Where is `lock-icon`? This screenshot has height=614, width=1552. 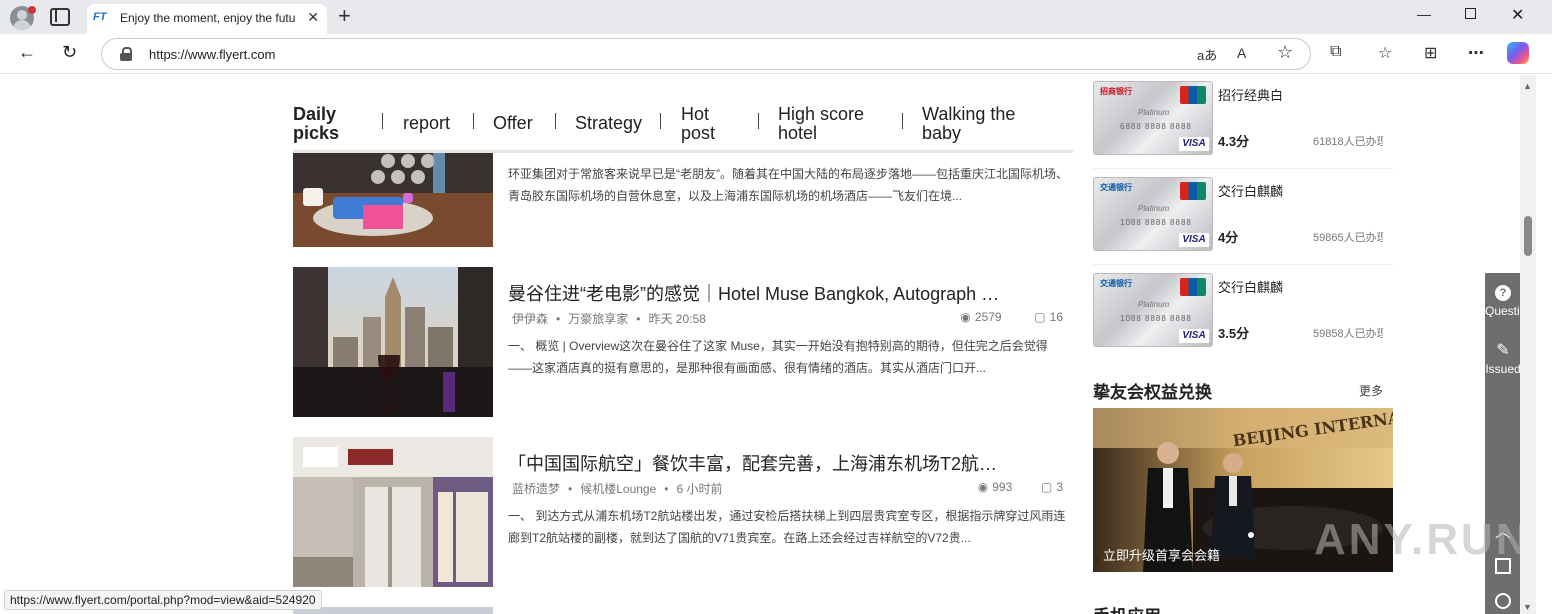
lock-icon is located at coordinates (126, 54).